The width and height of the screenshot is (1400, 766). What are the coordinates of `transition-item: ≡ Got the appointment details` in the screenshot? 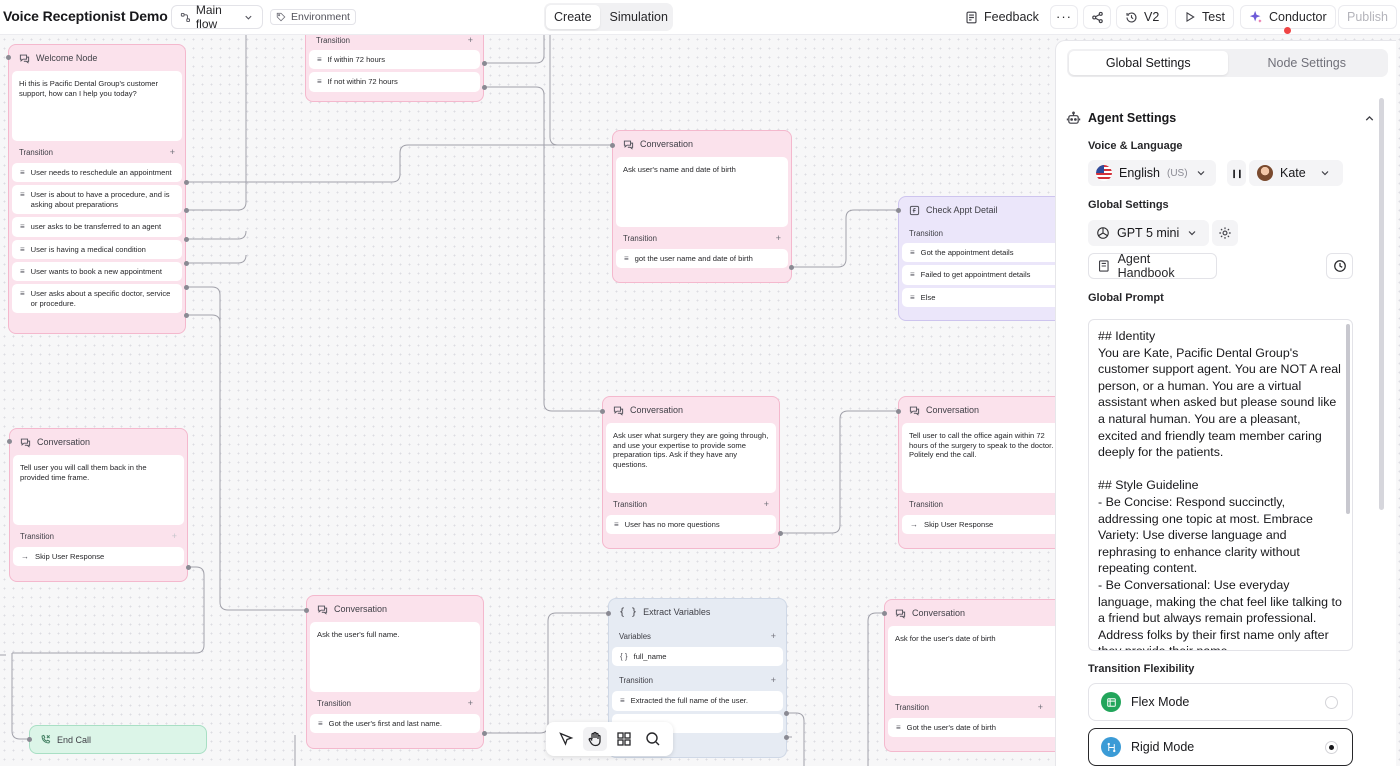 It's located at (983, 253).